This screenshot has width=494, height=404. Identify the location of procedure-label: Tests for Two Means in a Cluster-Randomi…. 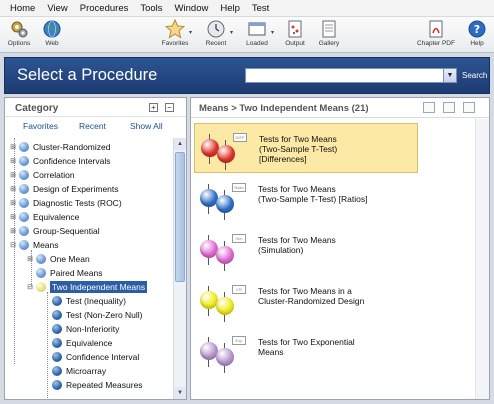
(311, 296).